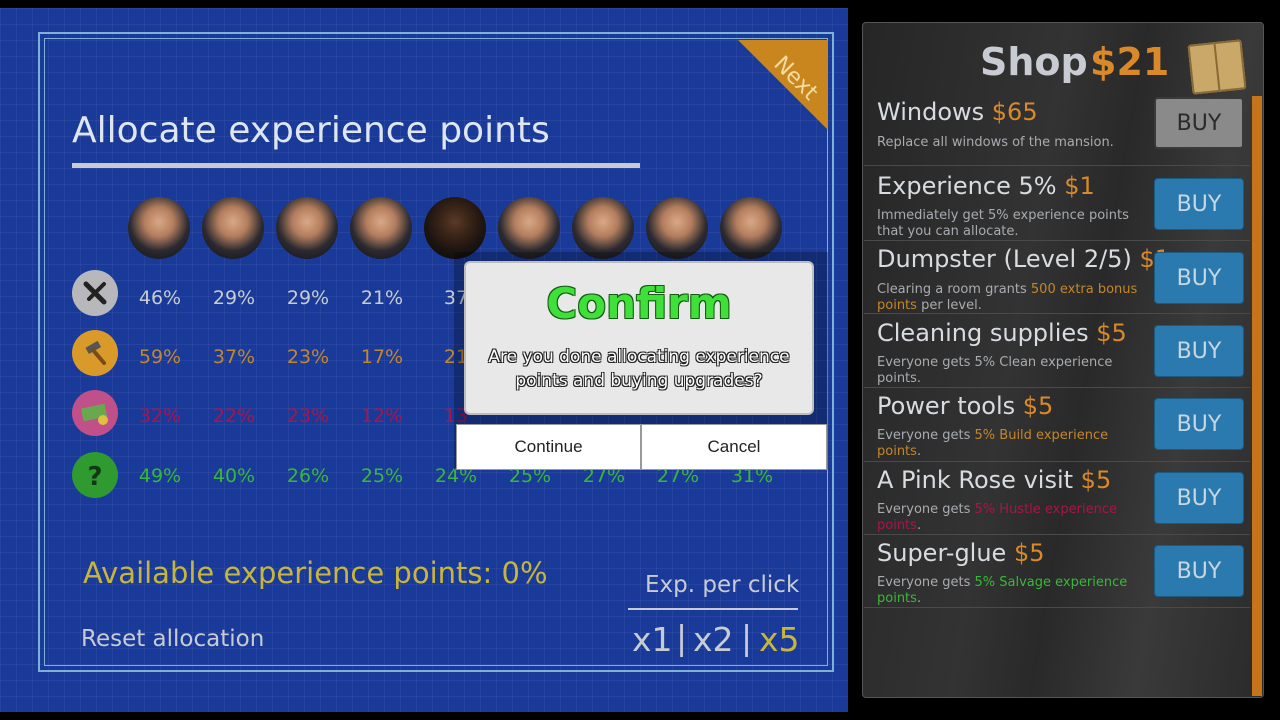  What do you see at coordinates (995, 142) in the screenshot?
I see `shop-item-desc: Replace all windows of the mansion.` at bounding box center [995, 142].